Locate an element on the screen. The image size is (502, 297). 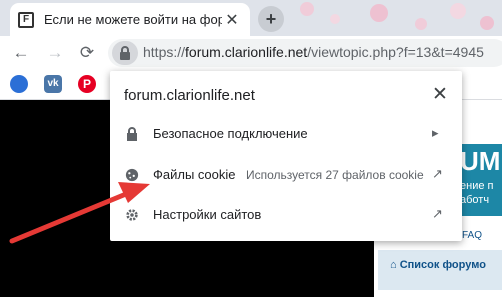
row-label: Файлы cookie is located at coordinates (194, 174).